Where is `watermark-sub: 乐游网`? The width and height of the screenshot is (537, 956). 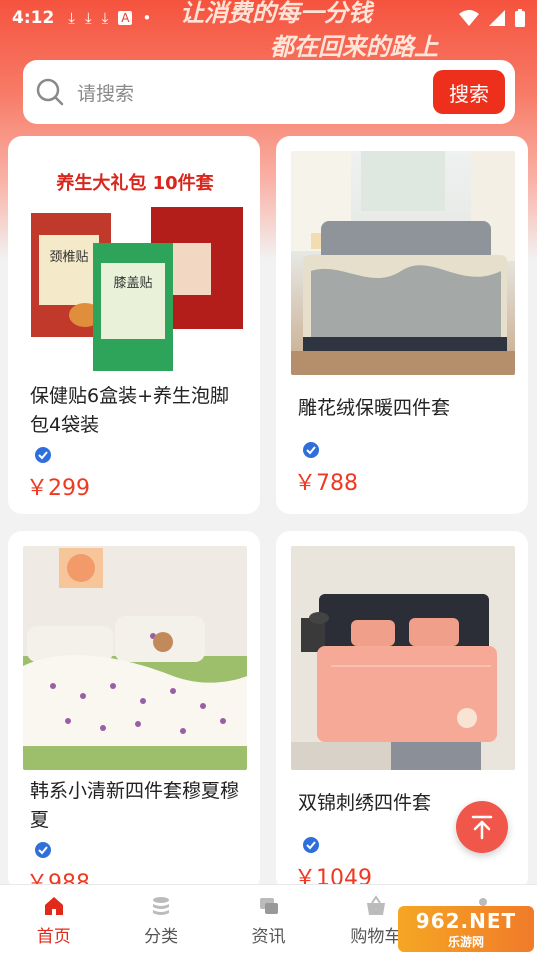
watermark-sub: 乐游网 is located at coordinates (465, 941).